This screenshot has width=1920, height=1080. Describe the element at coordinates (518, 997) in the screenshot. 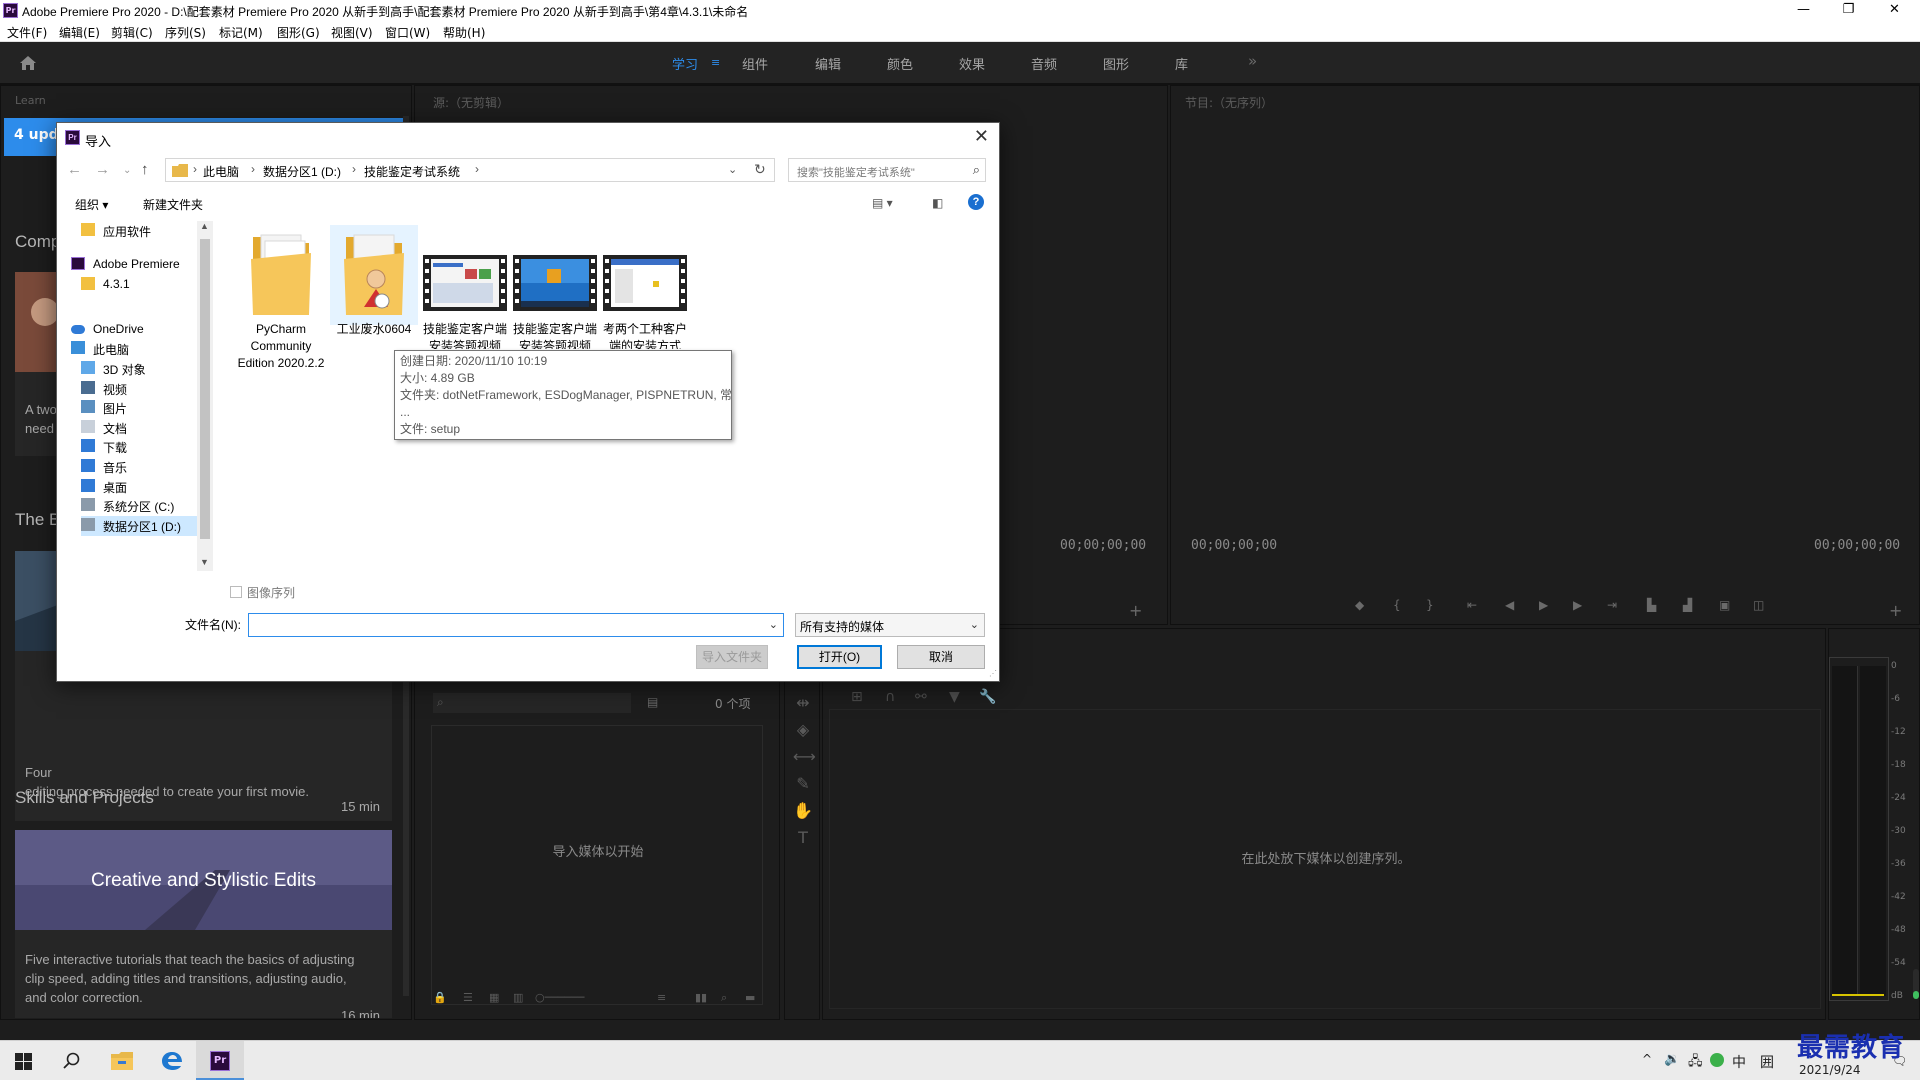

I see `freeform-view-icon: ▥` at that location.